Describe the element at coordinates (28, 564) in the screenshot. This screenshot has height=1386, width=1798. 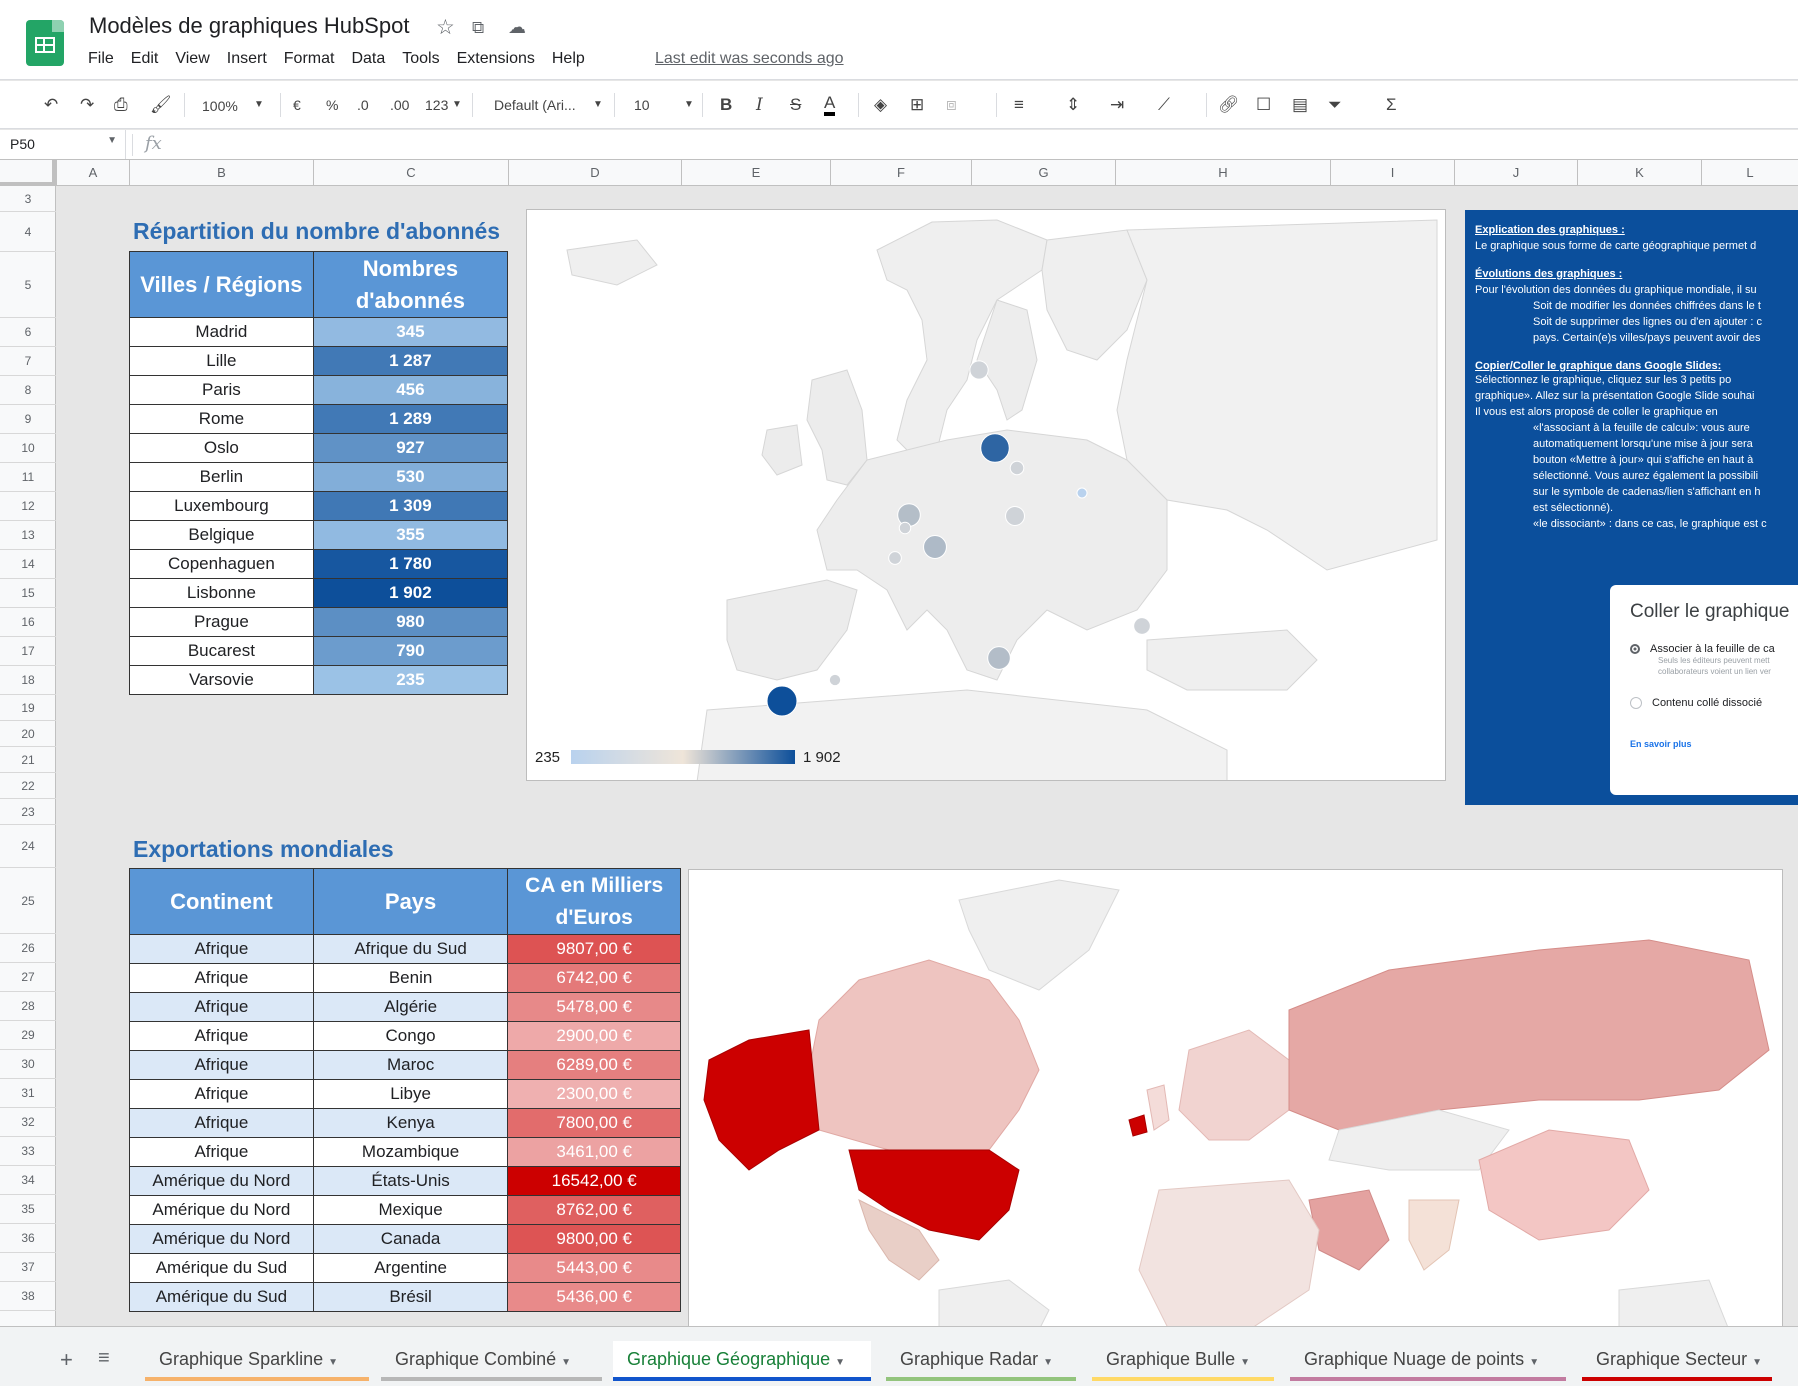
I see `row-header: 14` at that location.